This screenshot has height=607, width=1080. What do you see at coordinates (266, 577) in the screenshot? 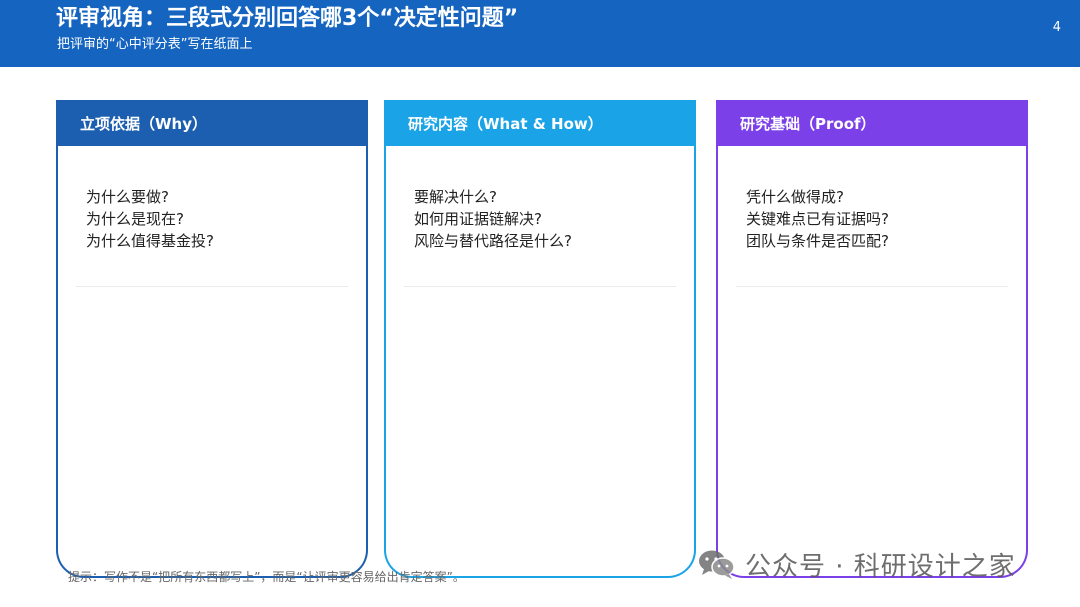
I see `footer-tip: 提示：写作不是“把所有东西都写上”，而是“让评审更容易给出肯定答案”。` at bounding box center [266, 577].